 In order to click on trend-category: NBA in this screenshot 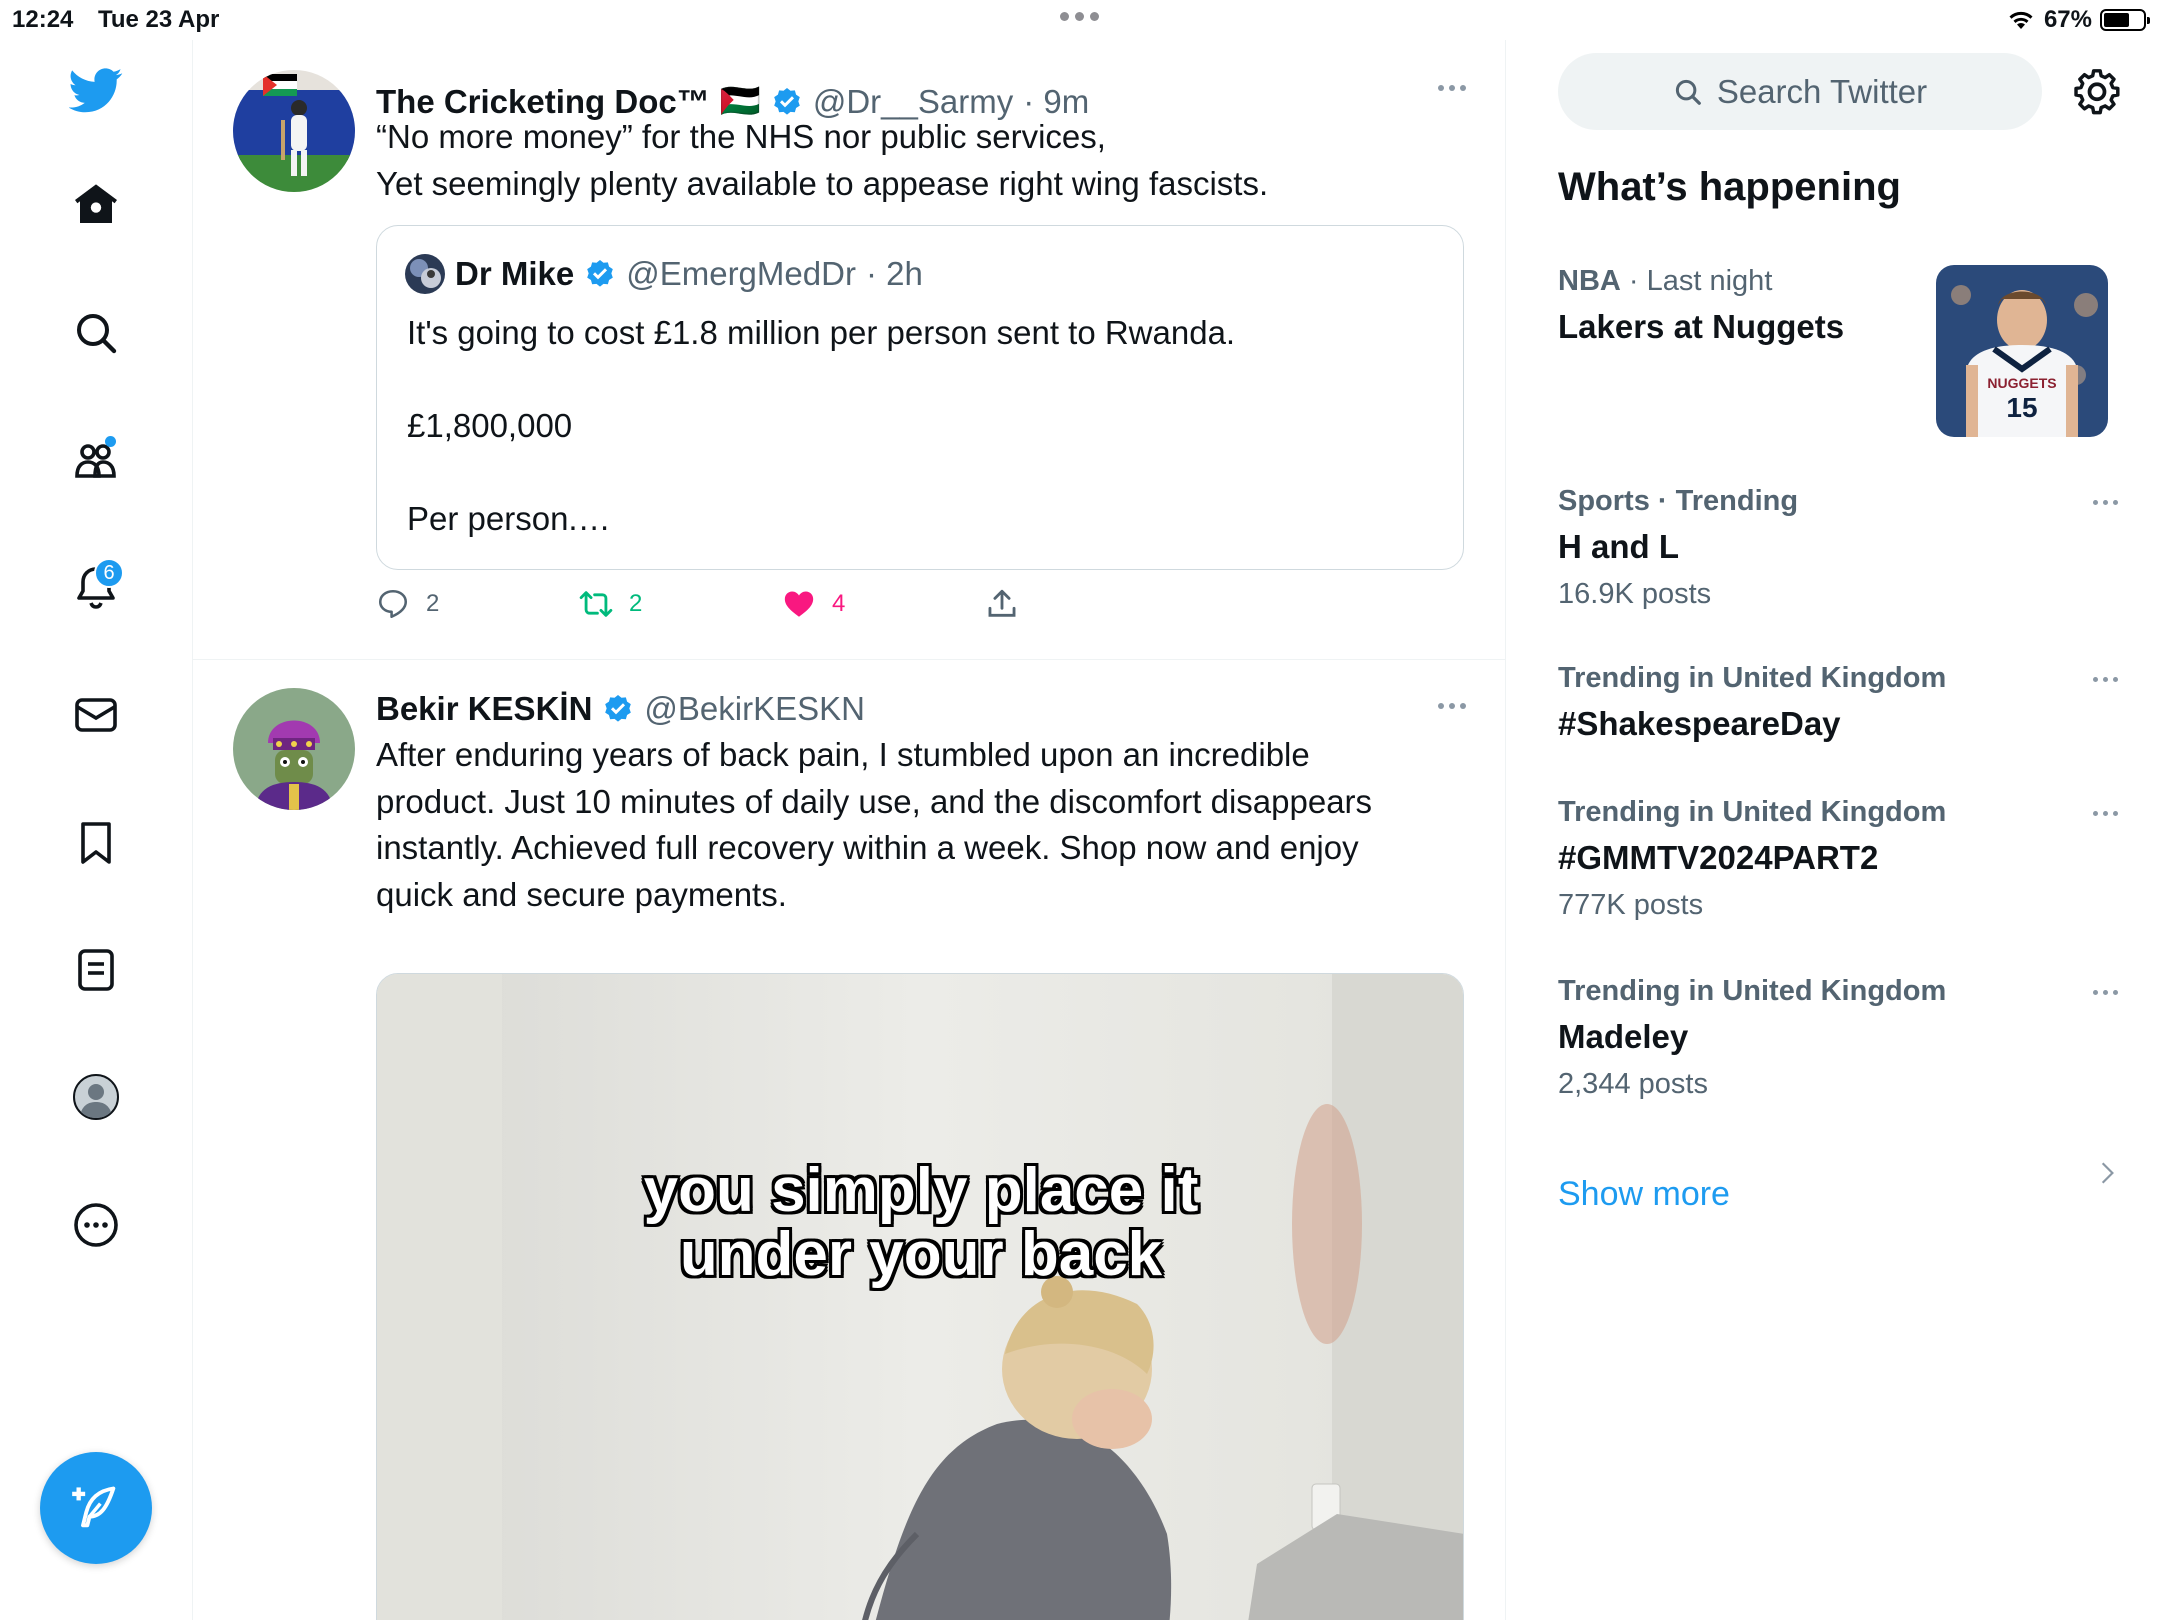, I will do `click(1589, 281)`.